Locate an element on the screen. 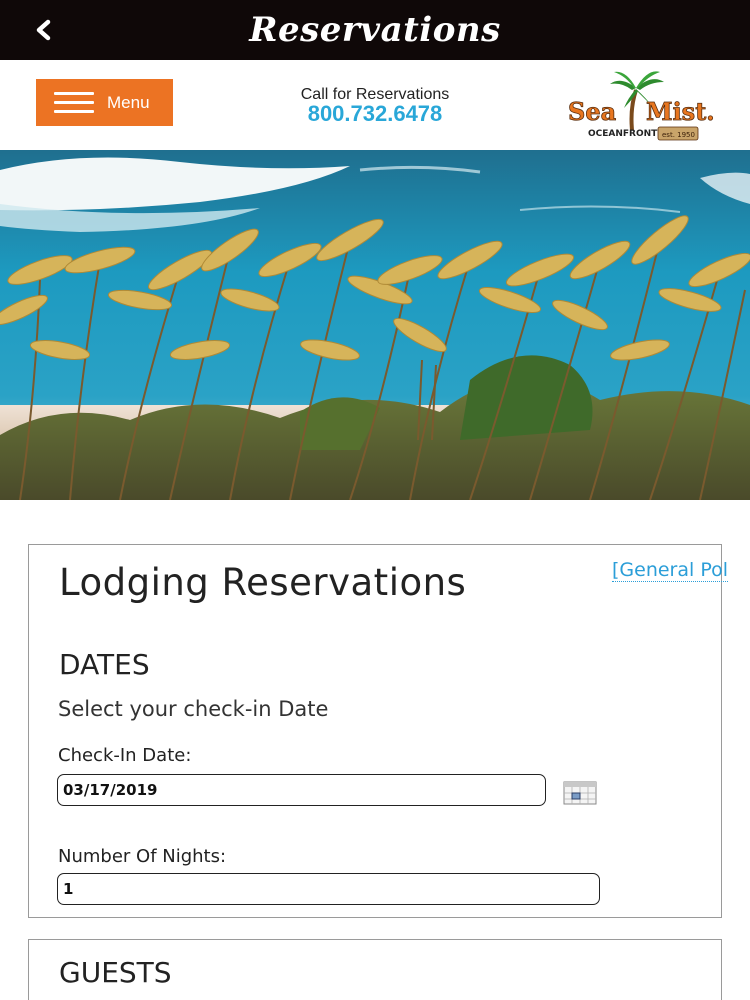 This screenshot has height=1000, width=750. hamburger-icon is located at coordinates (74, 102).